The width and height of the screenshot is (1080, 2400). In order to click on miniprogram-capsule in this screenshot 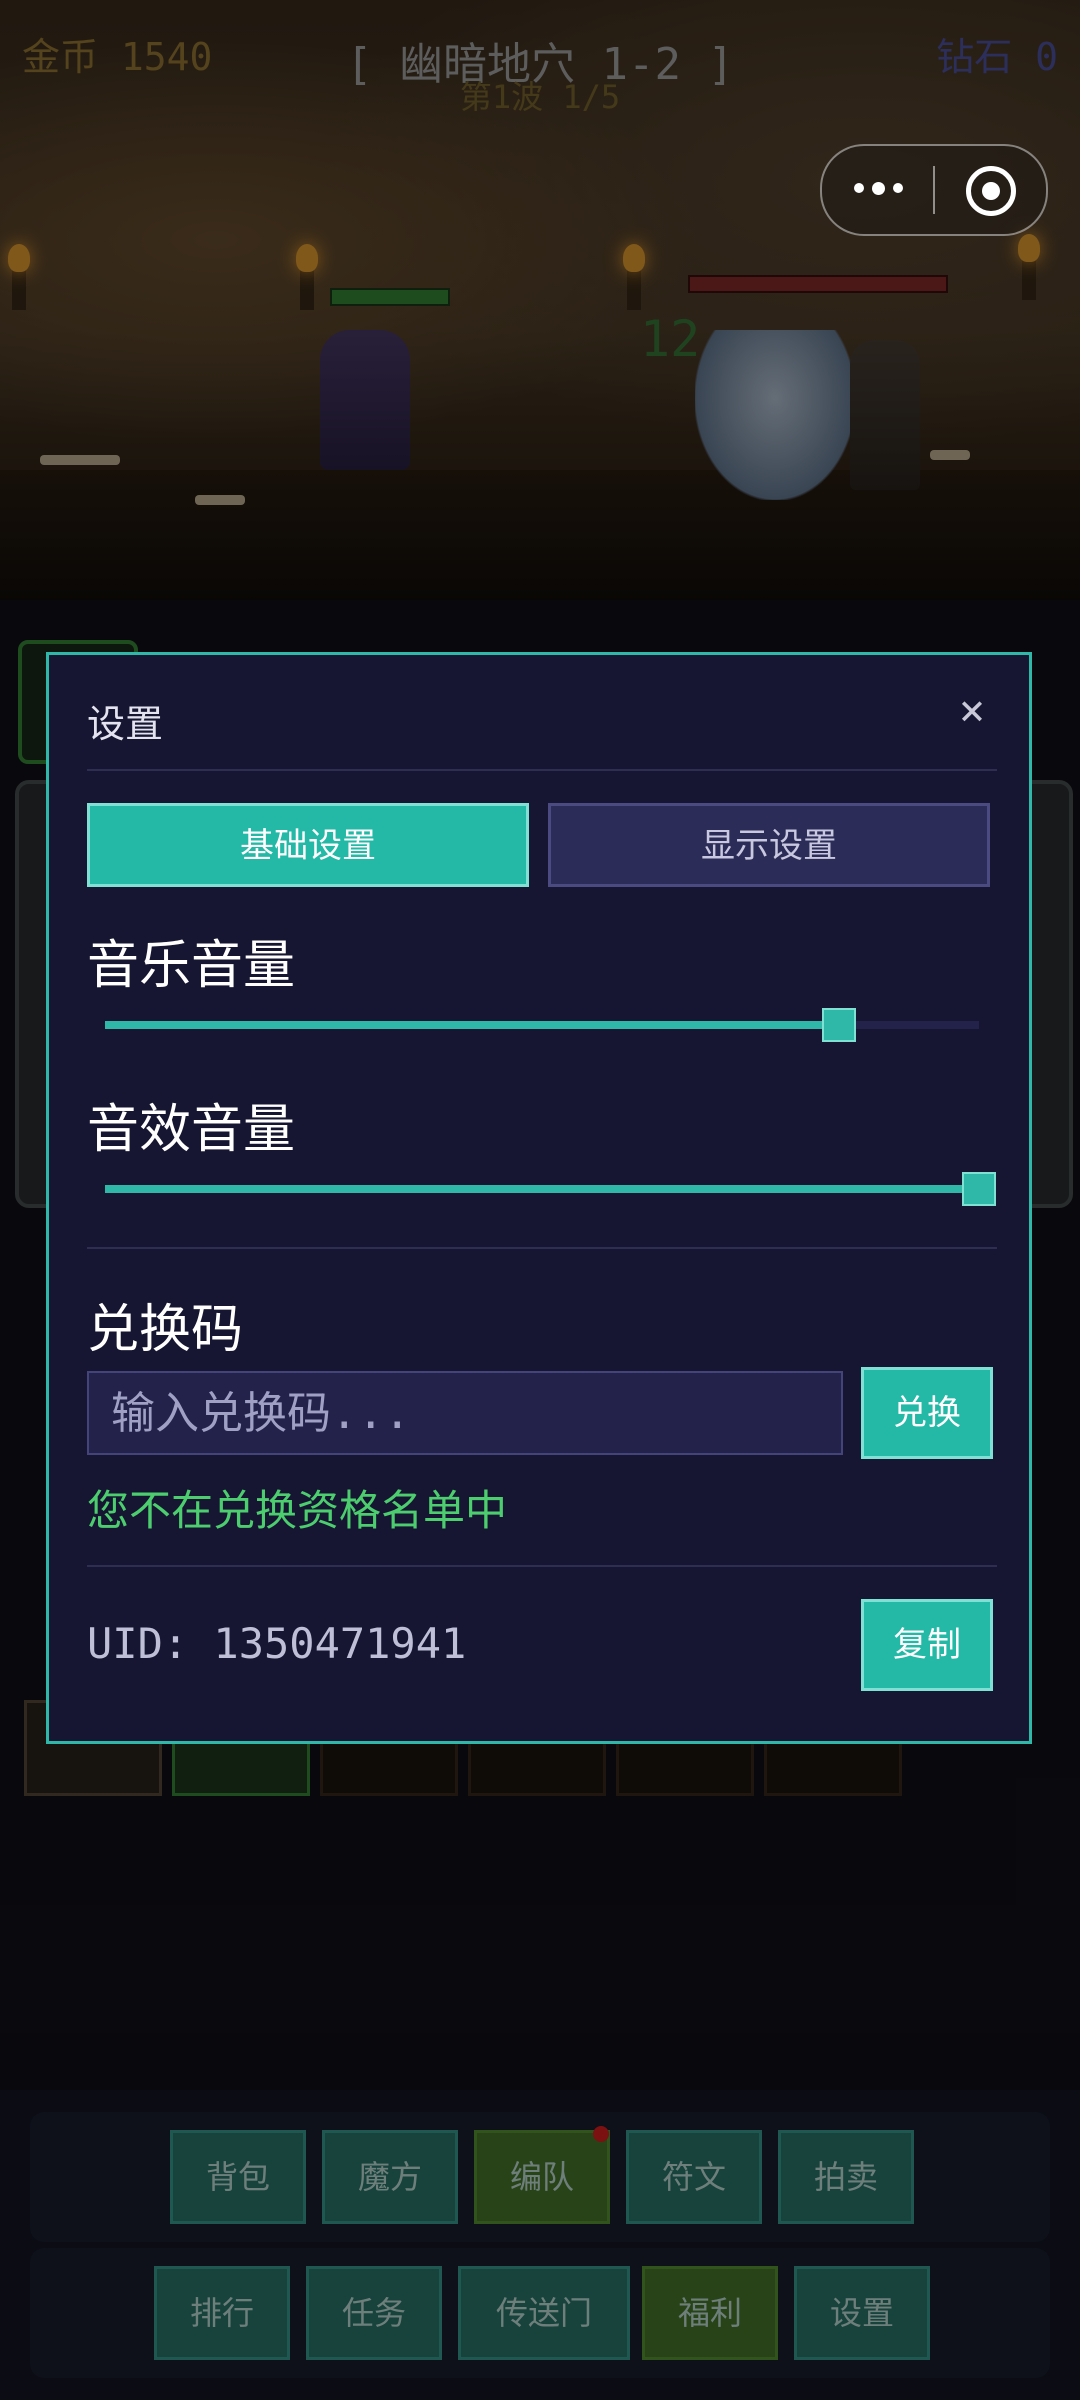, I will do `click(934, 190)`.